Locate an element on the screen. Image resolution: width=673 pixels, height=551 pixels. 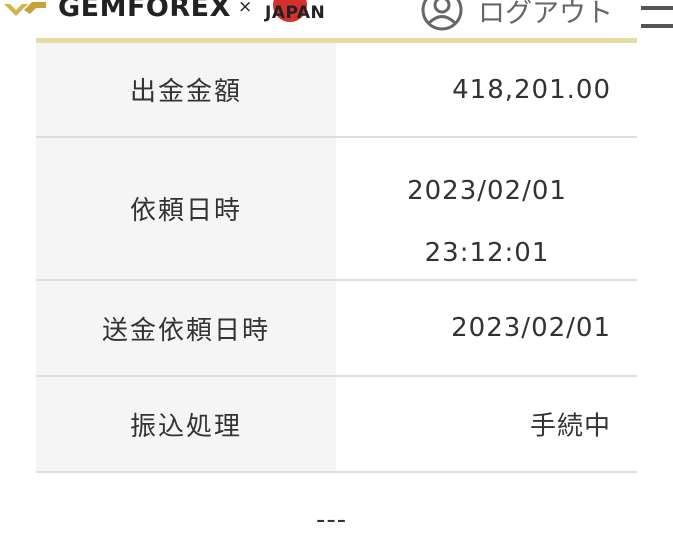
gemforex-logo-icon is located at coordinates (24, 13).